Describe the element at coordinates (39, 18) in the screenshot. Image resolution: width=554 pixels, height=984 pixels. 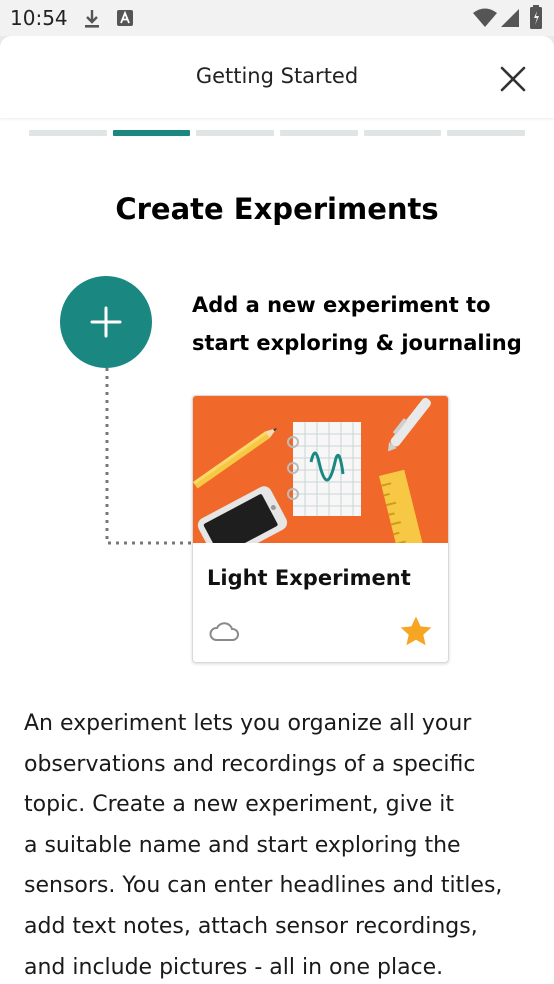
I see `status-time: 10:54` at that location.